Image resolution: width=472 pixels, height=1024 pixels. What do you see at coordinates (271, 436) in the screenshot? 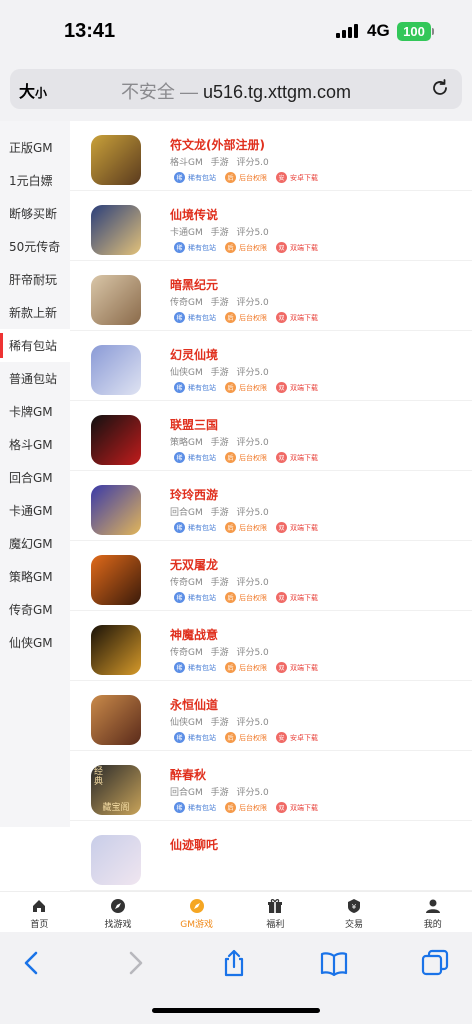
I see `game-row: 联盟三国 策略GM 手游 评分5.0 稀稀有包站后后台权限双双端下载` at bounding box center [271, 436].